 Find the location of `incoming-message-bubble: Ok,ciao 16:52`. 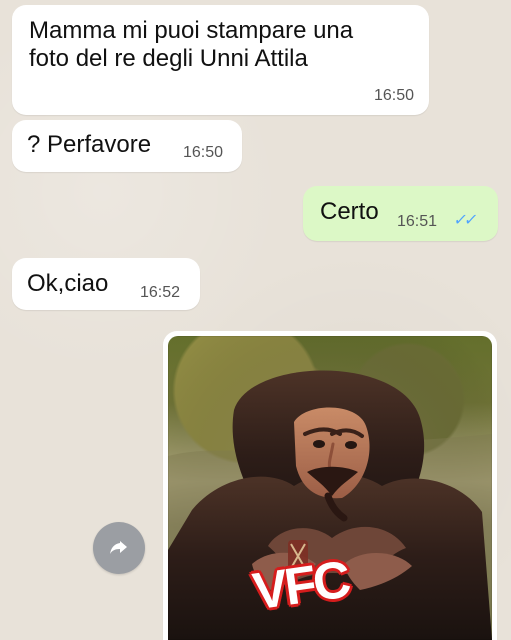

incoming-message-bubble: Ok,ciao 16:52 is located at coordinates (106, 284).